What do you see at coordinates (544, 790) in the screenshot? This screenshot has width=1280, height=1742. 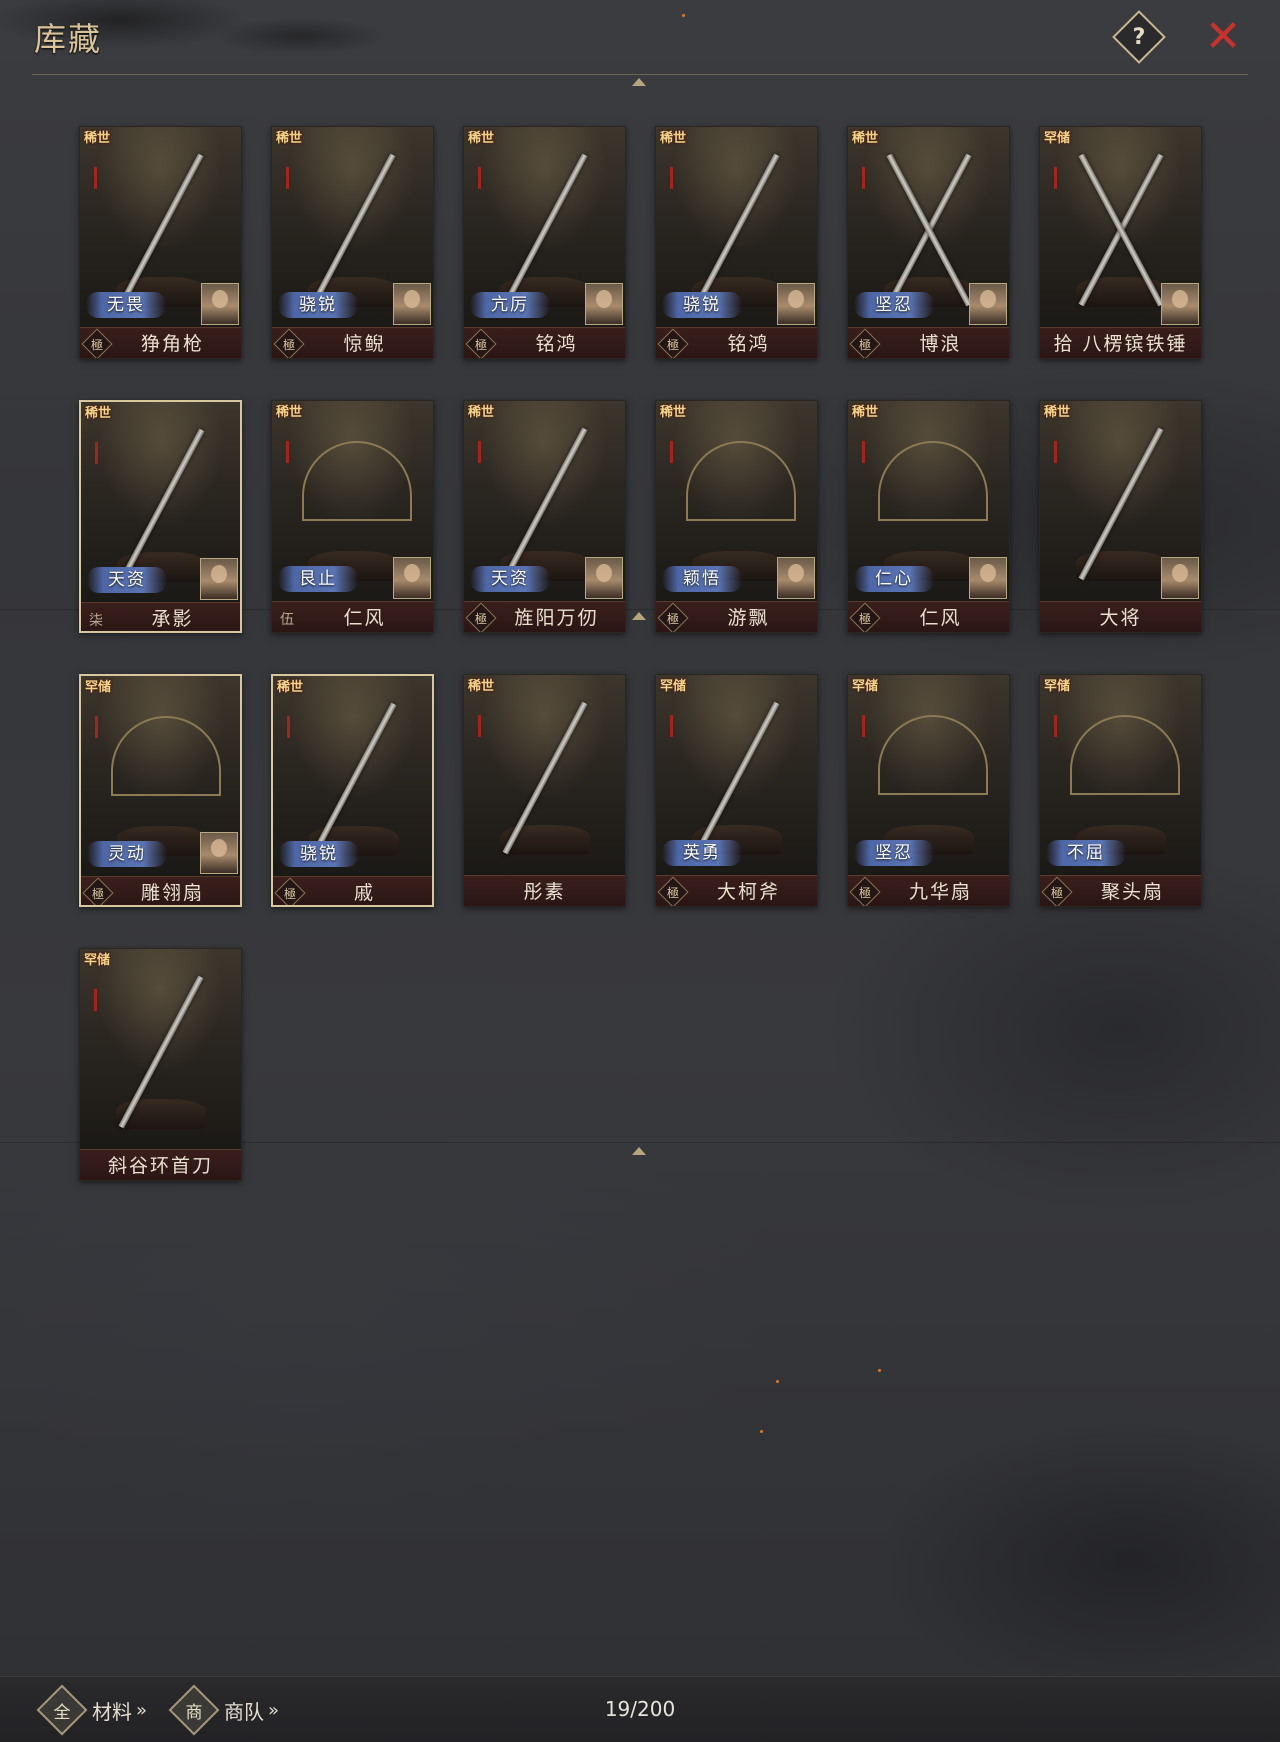 I see `item-card: 稀世 彤素` at bounding box center [544, 790].